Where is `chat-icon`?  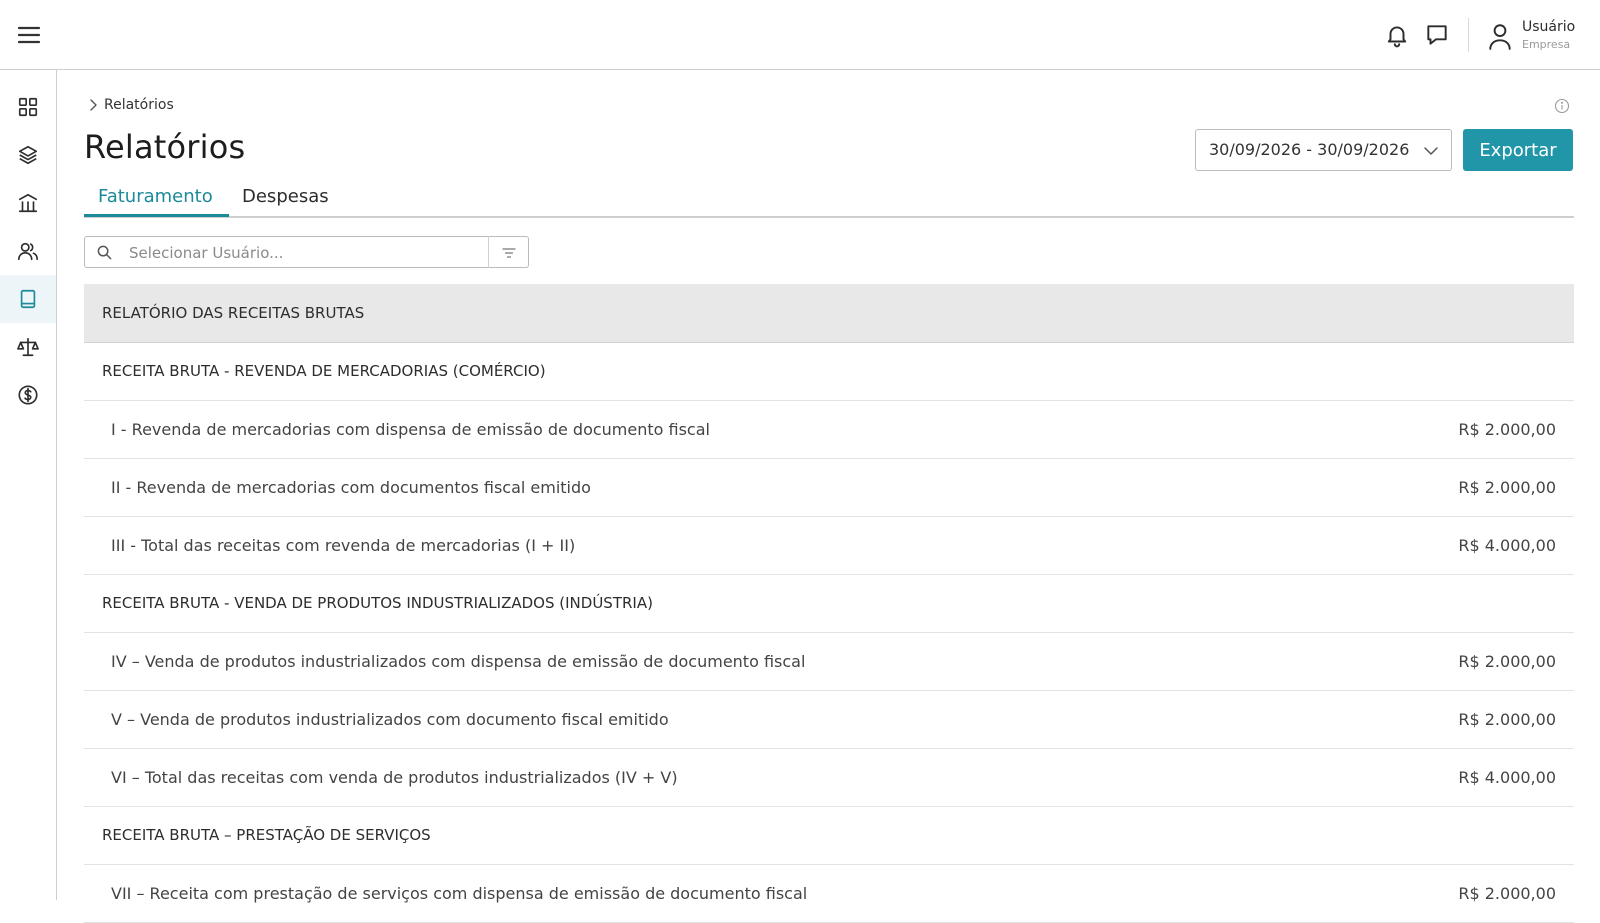
chat-icon is located at coordinates (1437, 35).